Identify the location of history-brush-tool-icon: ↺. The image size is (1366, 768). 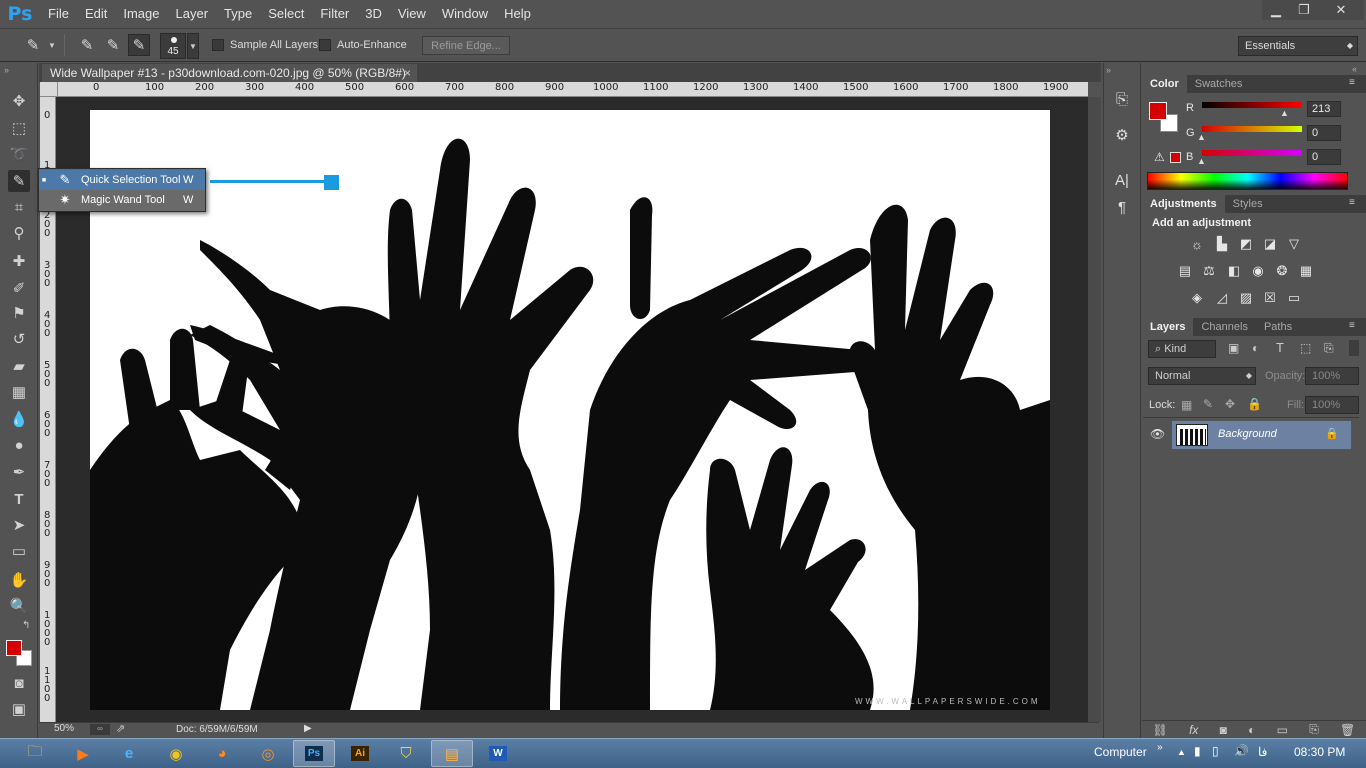
(19, 339).